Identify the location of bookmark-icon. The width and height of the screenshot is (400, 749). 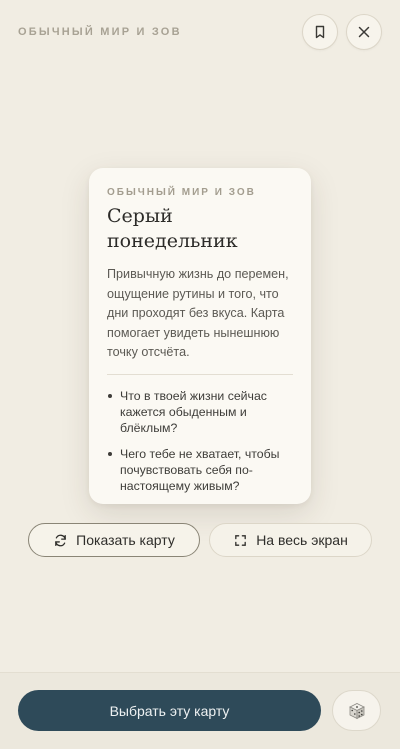
(320, 32).